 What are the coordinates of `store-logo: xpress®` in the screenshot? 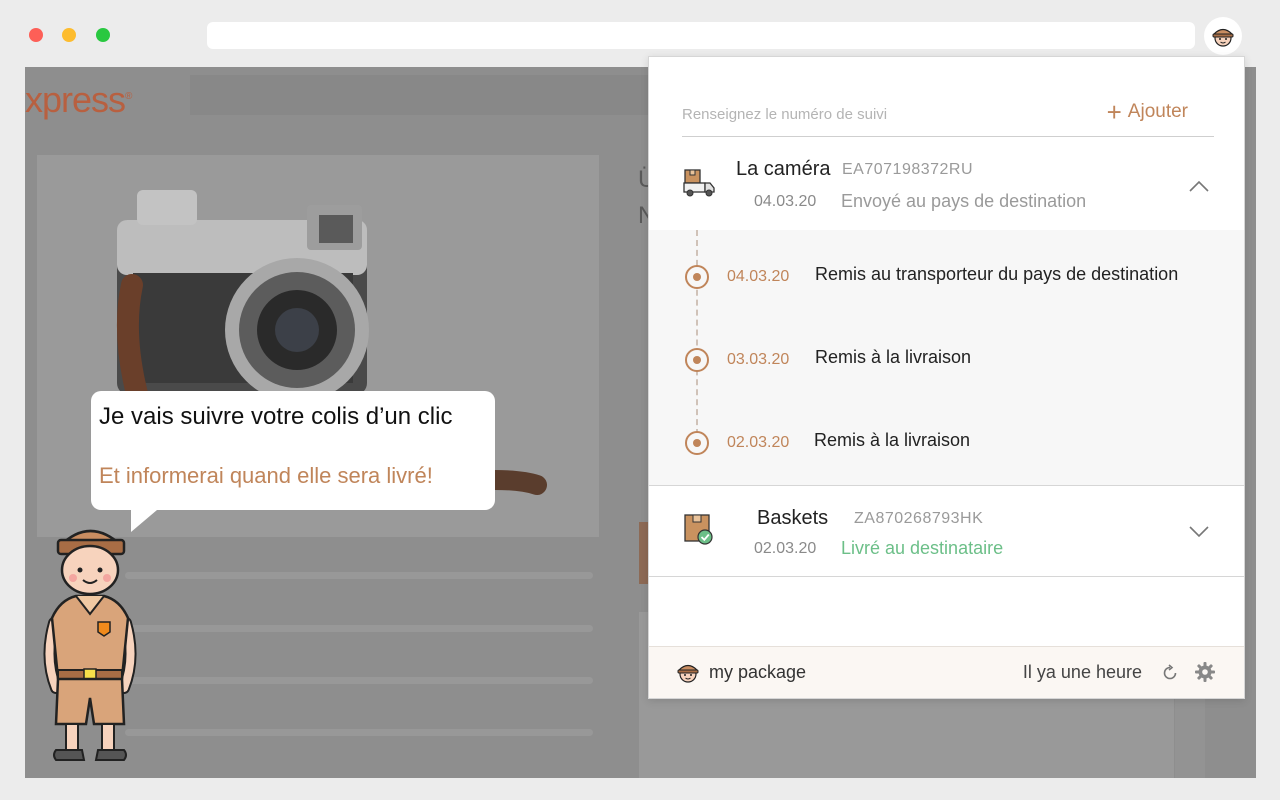 It's located at (78, 99).